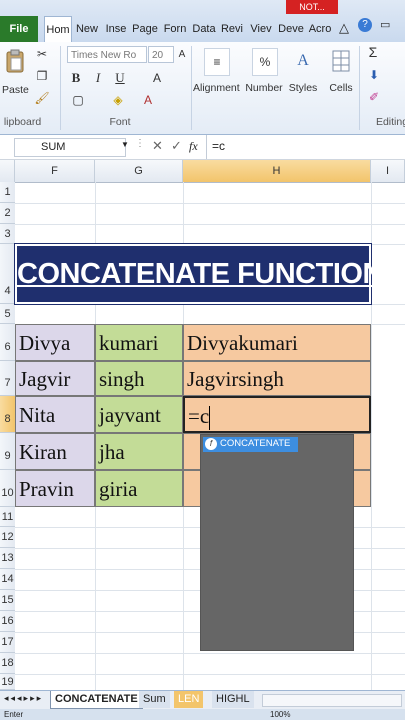 The width and height of the screenshot is (405, 720). What do you see at coordinates (23, 698) in the screenshot?
I see `sheet-nav-arrows-icon: ◂◂◂▸▸▸` at bounding box center [23, 698].